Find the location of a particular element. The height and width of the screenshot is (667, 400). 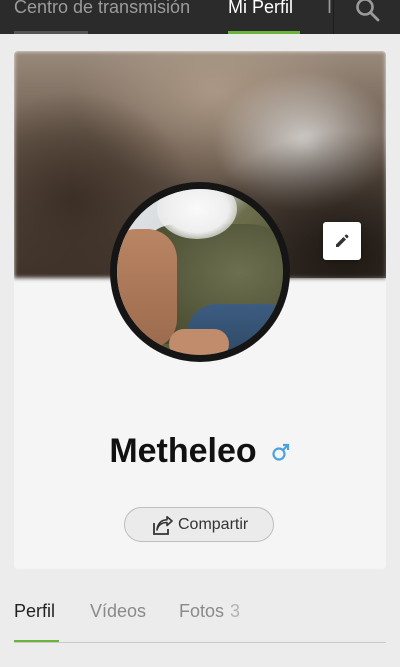

tab-photos: Fotos 3 is located at coordinates (209, 622).